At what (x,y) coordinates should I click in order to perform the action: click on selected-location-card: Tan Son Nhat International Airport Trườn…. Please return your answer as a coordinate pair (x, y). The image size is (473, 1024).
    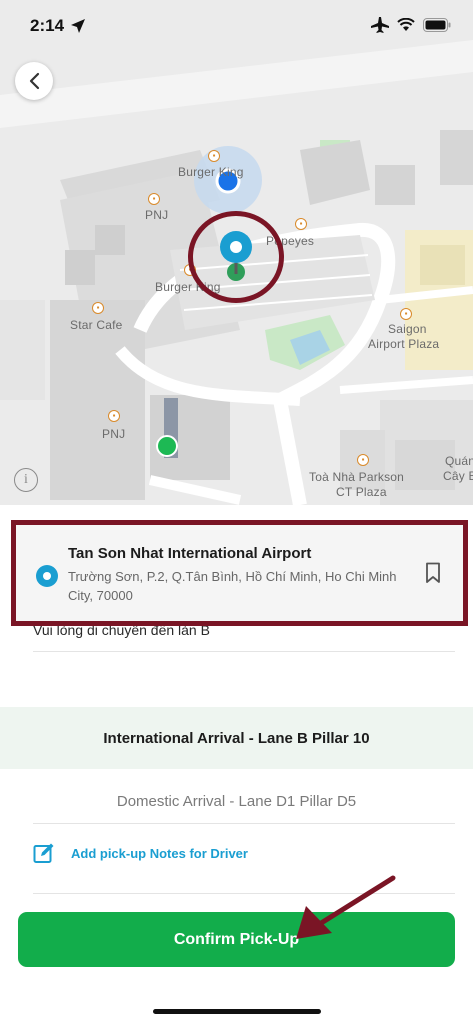
    Looking at the image, I should click on (239, 573).